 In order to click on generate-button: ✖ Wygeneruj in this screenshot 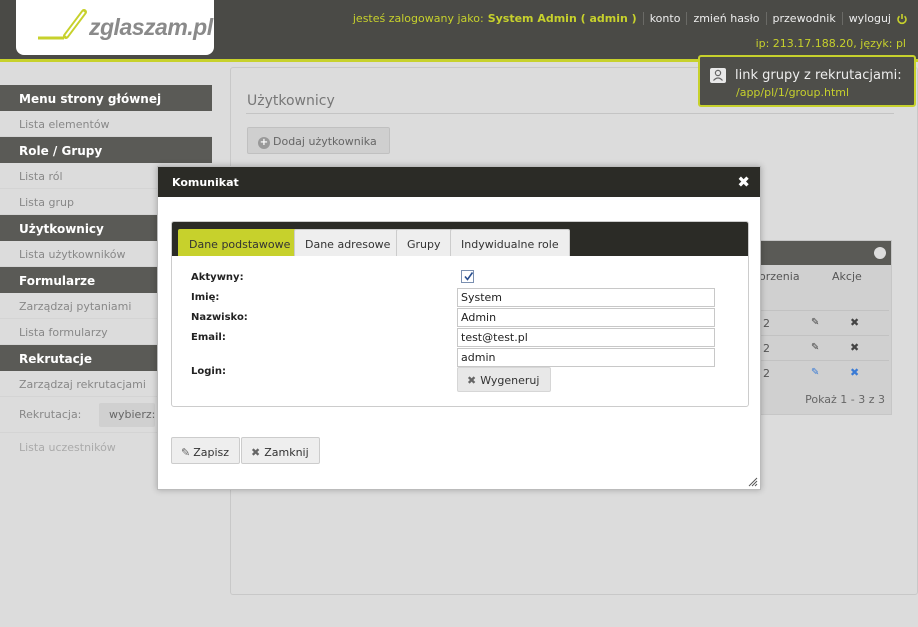, I will do `click(504, 379)`.